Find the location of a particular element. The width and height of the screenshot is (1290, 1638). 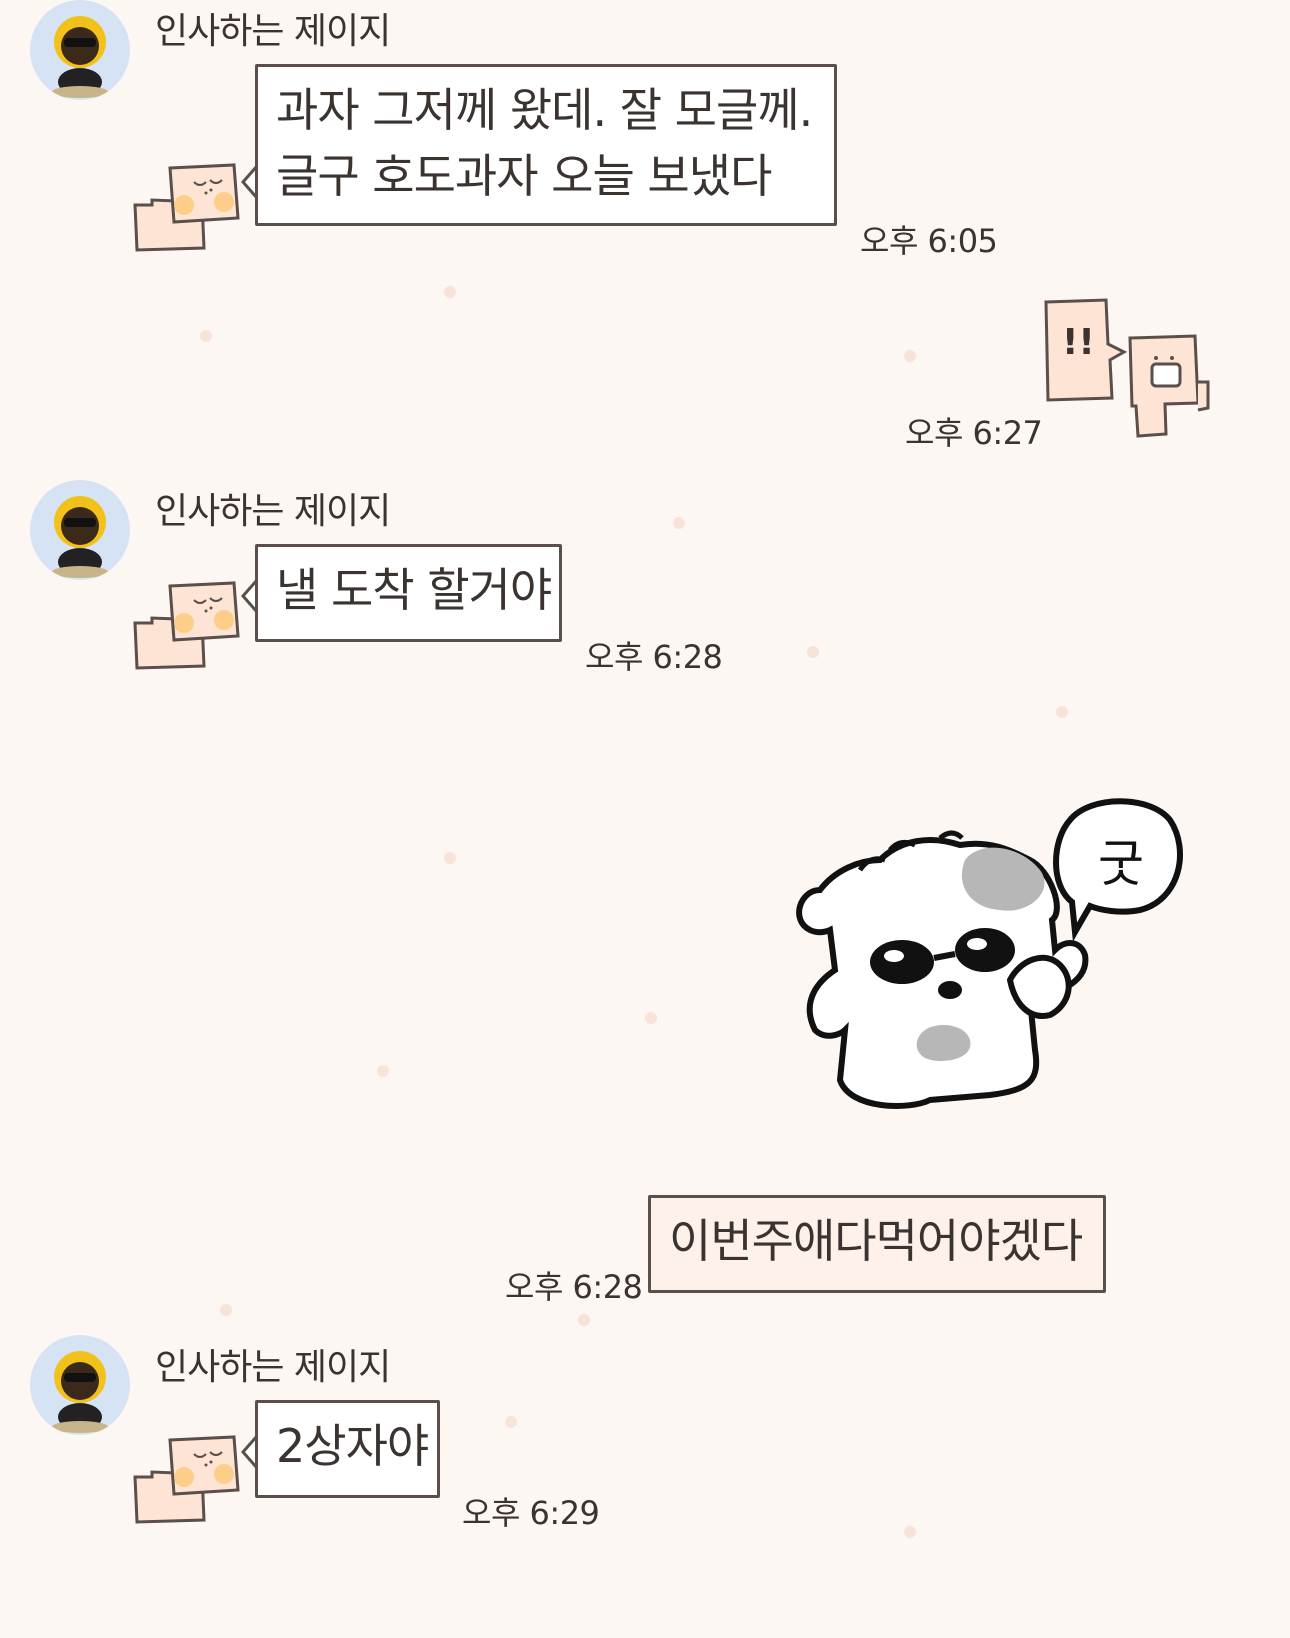

message-bubble: 과자 그저께 왔데. 잘 모글께. 글구 호도과자 오늘 보냈다 is located at coordinates (546, 145).